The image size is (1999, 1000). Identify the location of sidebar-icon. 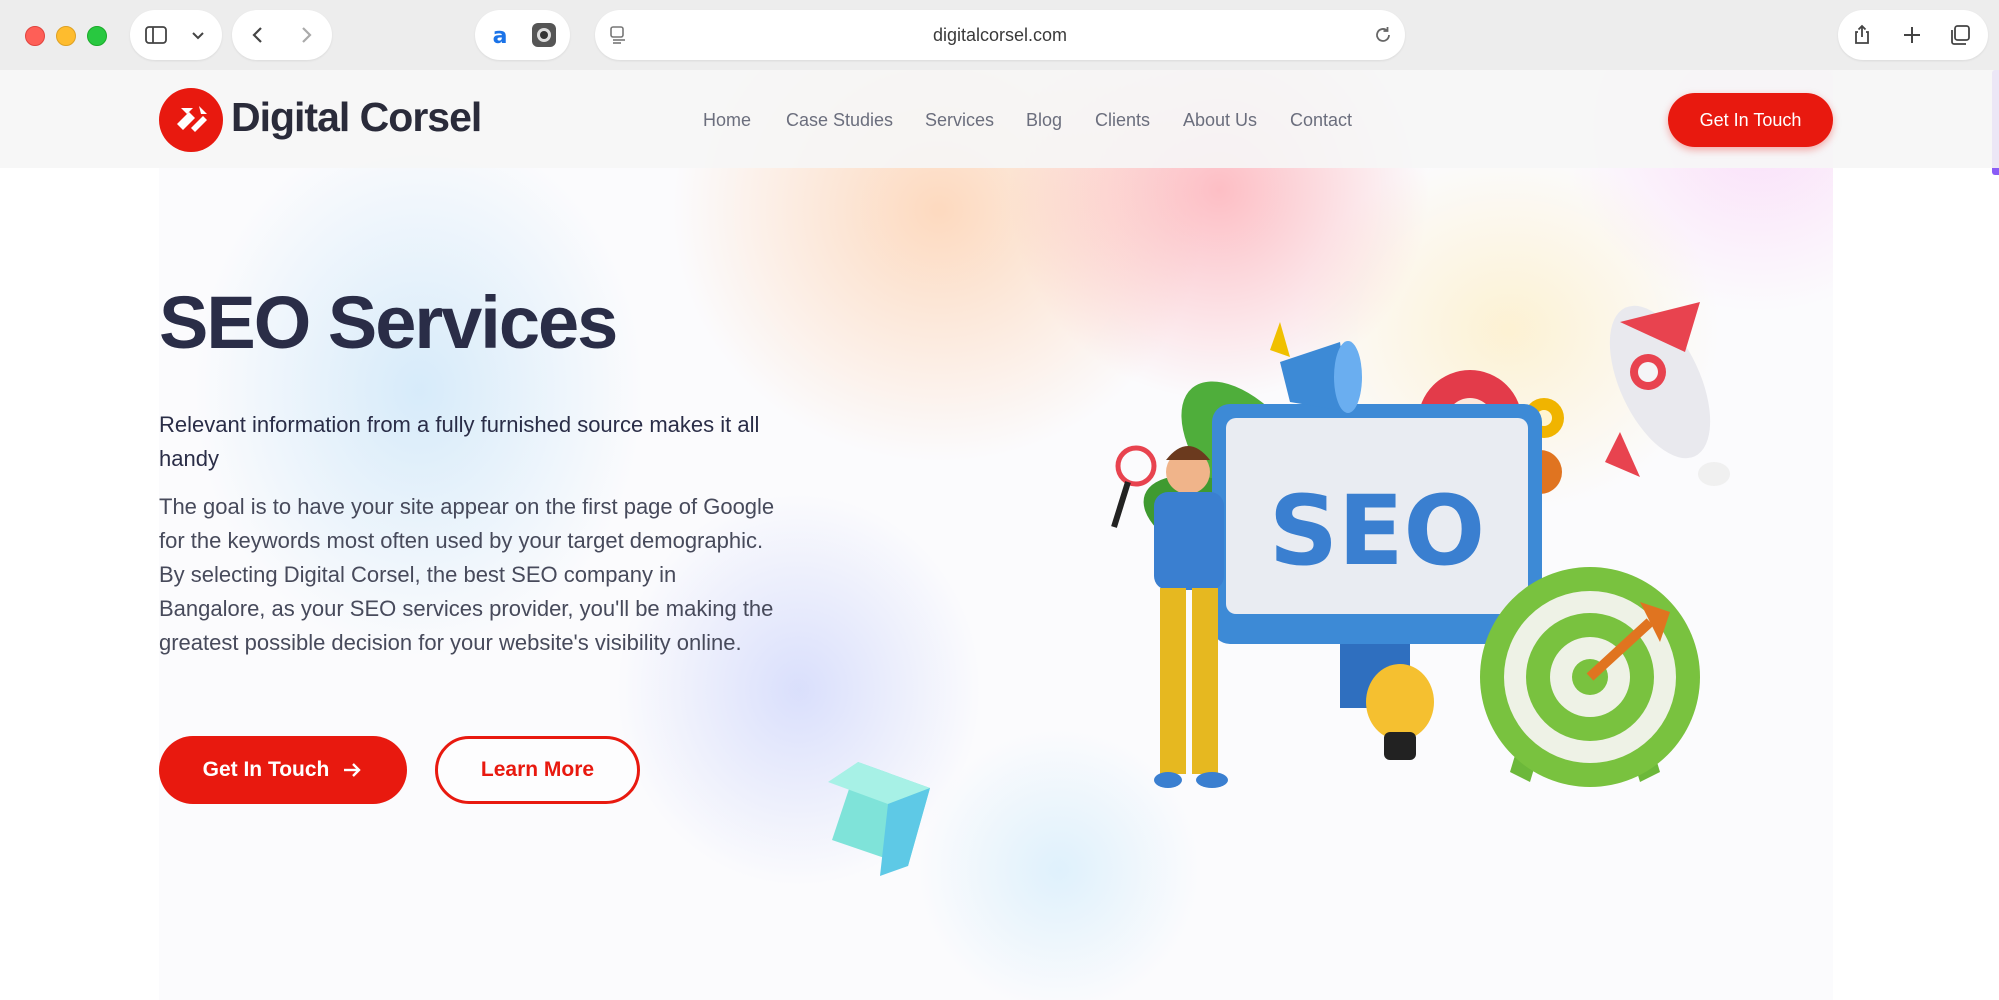
(156, 35).